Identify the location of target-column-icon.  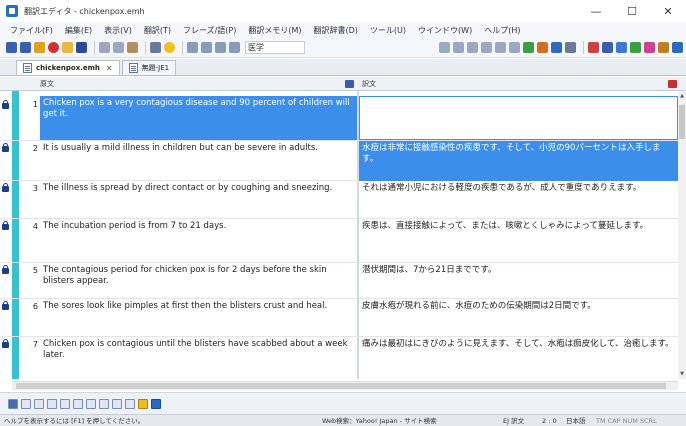
(672, 84).